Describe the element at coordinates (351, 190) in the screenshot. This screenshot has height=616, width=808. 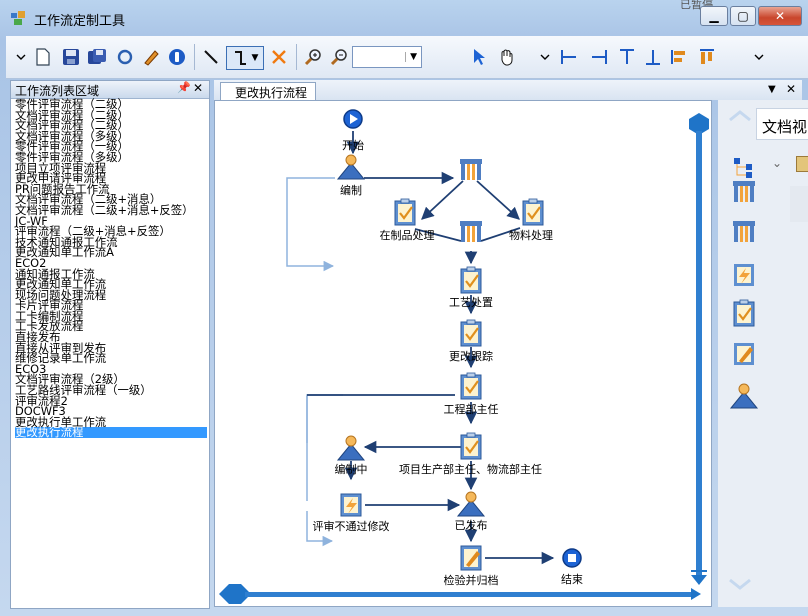
I see `node-label: 编制` at that location.